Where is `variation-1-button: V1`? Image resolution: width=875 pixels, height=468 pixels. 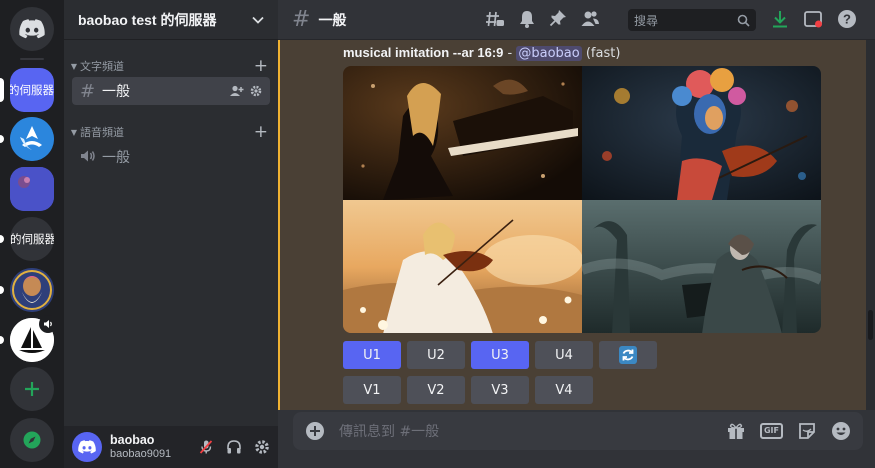 variation-1-button: V1 is located at coordinates (372, 390).